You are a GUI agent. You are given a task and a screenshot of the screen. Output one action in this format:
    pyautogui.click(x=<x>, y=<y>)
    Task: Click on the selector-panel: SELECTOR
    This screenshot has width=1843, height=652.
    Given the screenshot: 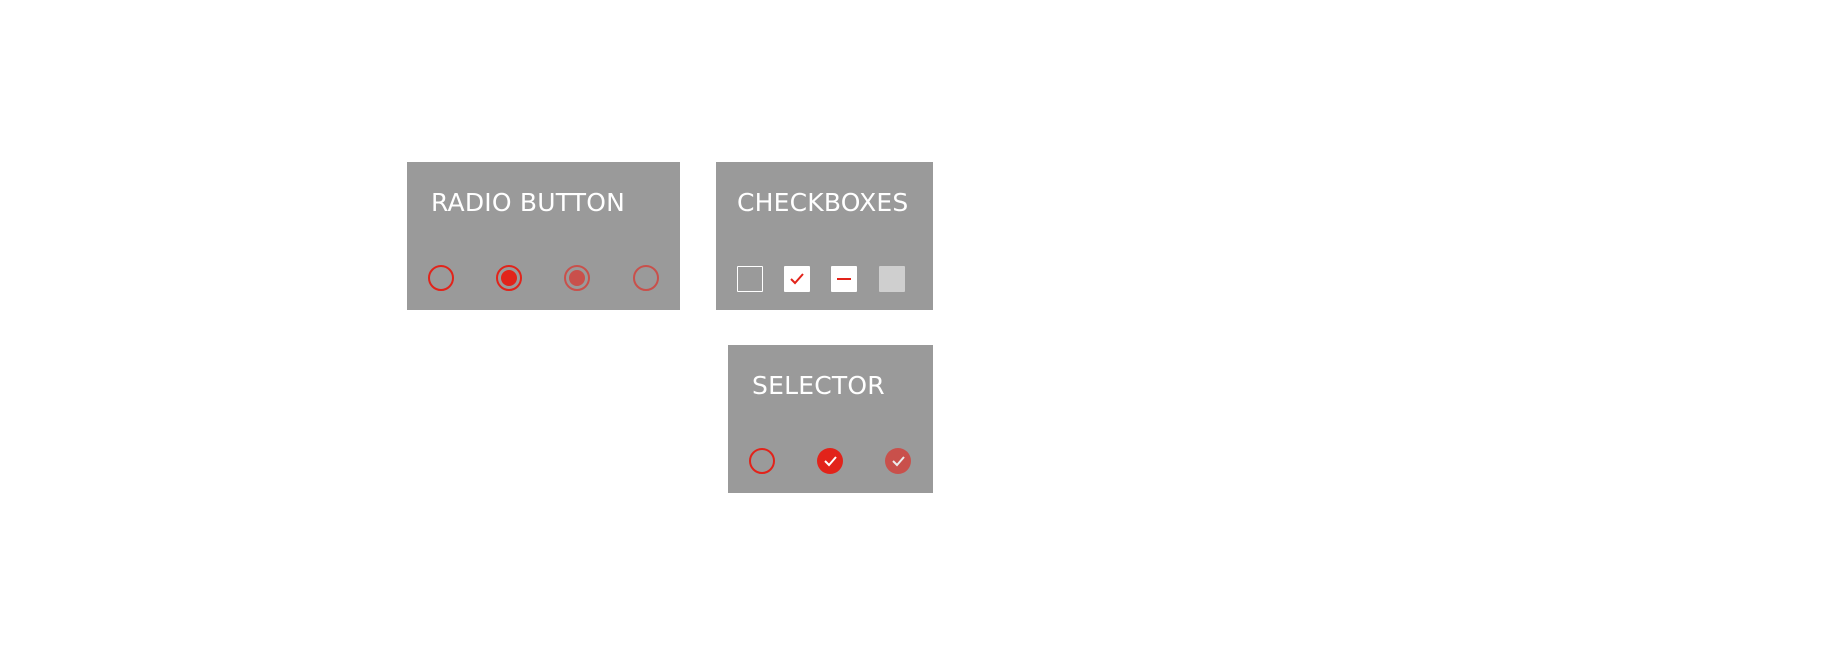 What is the action you would take?
    pyautogui.click(x=830, y=419)
    